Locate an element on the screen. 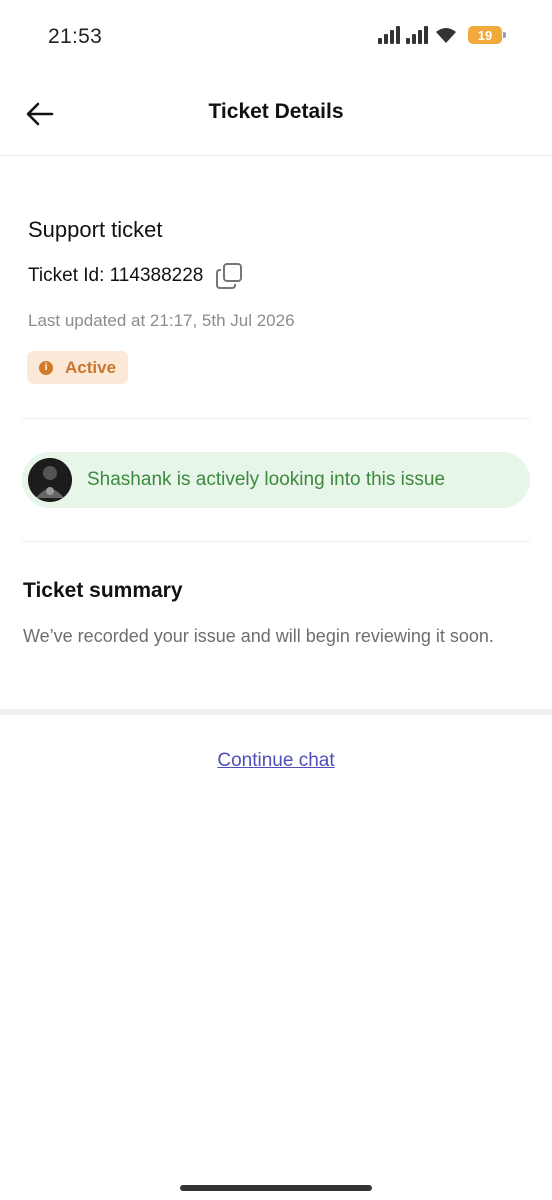 This screenshot has height=1200, width=552. summary-title: Ticket summary is located at coordinates (103, 590).